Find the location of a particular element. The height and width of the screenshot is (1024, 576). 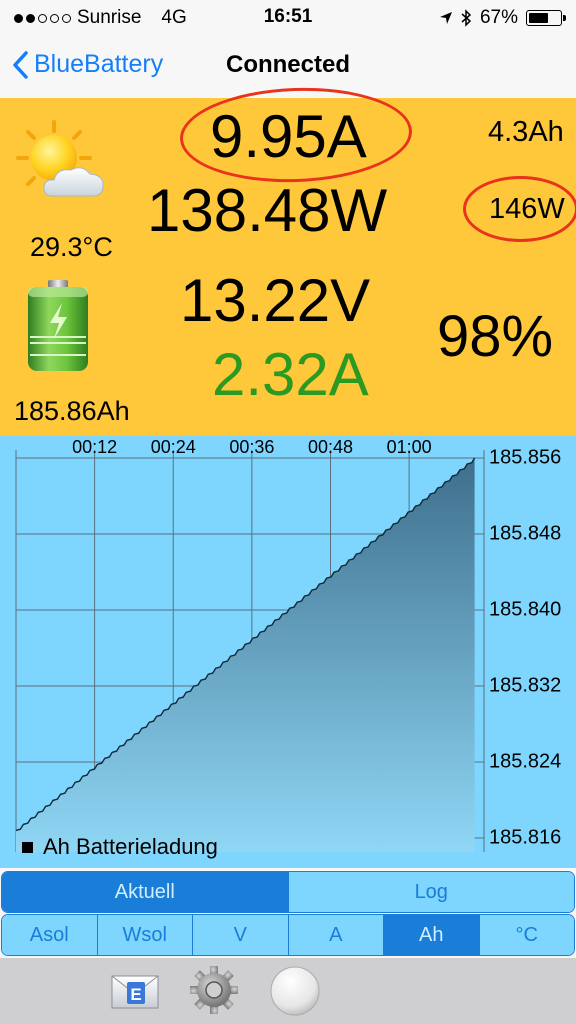

y-tick-label: 185.840 is located at coordinates (525, 609).